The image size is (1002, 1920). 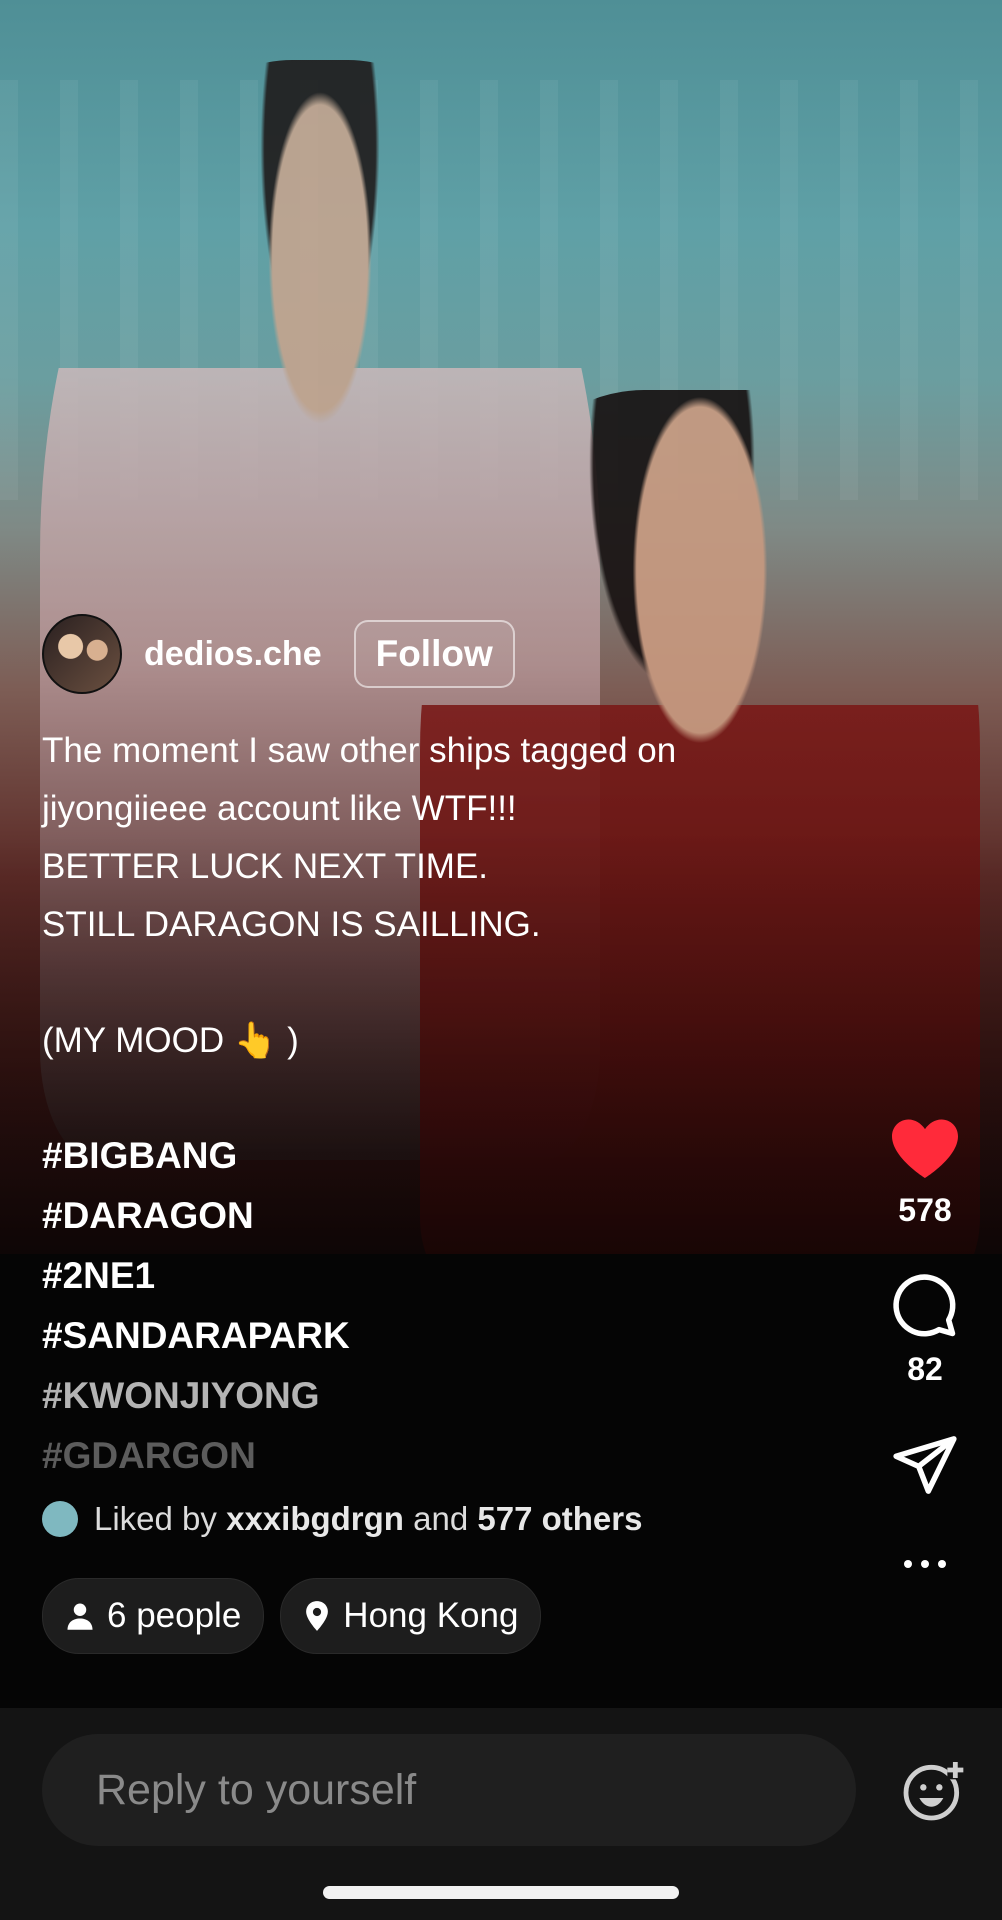 What do you see at coordinates (501, 1892) in the screenshot?
I see `home-indicator` at bounding box center [501, 1892].